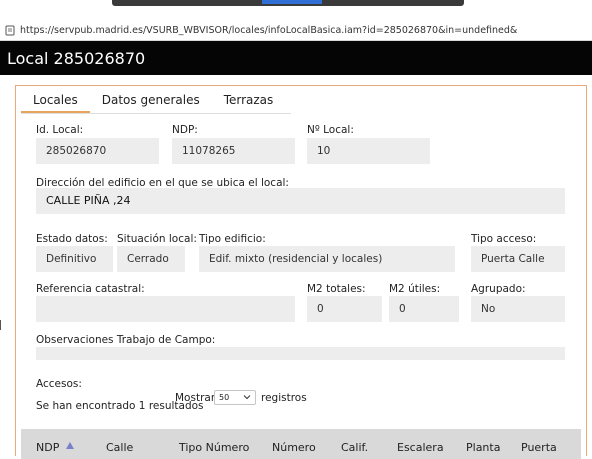 The image size is (592, 459). I want to click on browser-toolbar-highlight, so click(292, 2).